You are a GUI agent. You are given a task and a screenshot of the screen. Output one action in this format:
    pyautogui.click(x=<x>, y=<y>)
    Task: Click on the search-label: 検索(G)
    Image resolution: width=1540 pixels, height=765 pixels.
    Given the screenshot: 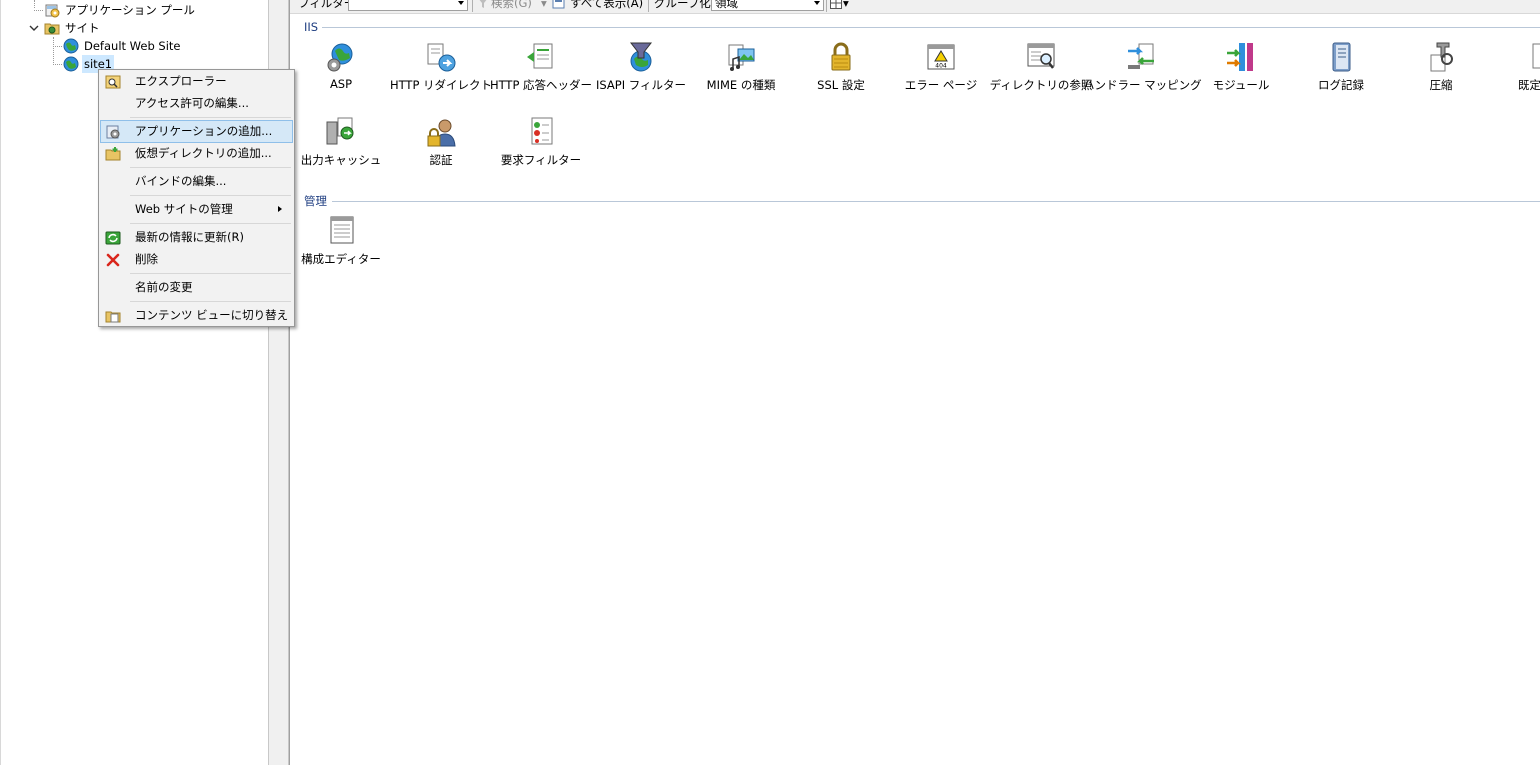 What is the action you would take?
    pyautogui.click(x=511, y=5)
    